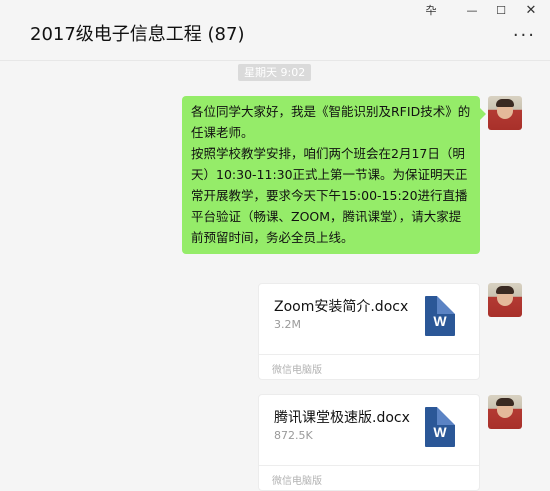  Describe the element at coordinates (483, 114) in the screenshot. I see `bubble-tail` at that location.